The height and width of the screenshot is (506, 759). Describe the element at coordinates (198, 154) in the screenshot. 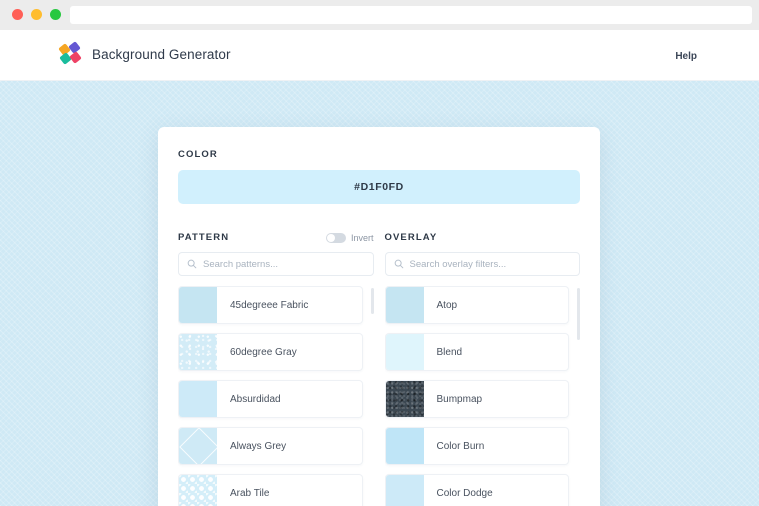

I see `color-section-label: COLOR` at that location.